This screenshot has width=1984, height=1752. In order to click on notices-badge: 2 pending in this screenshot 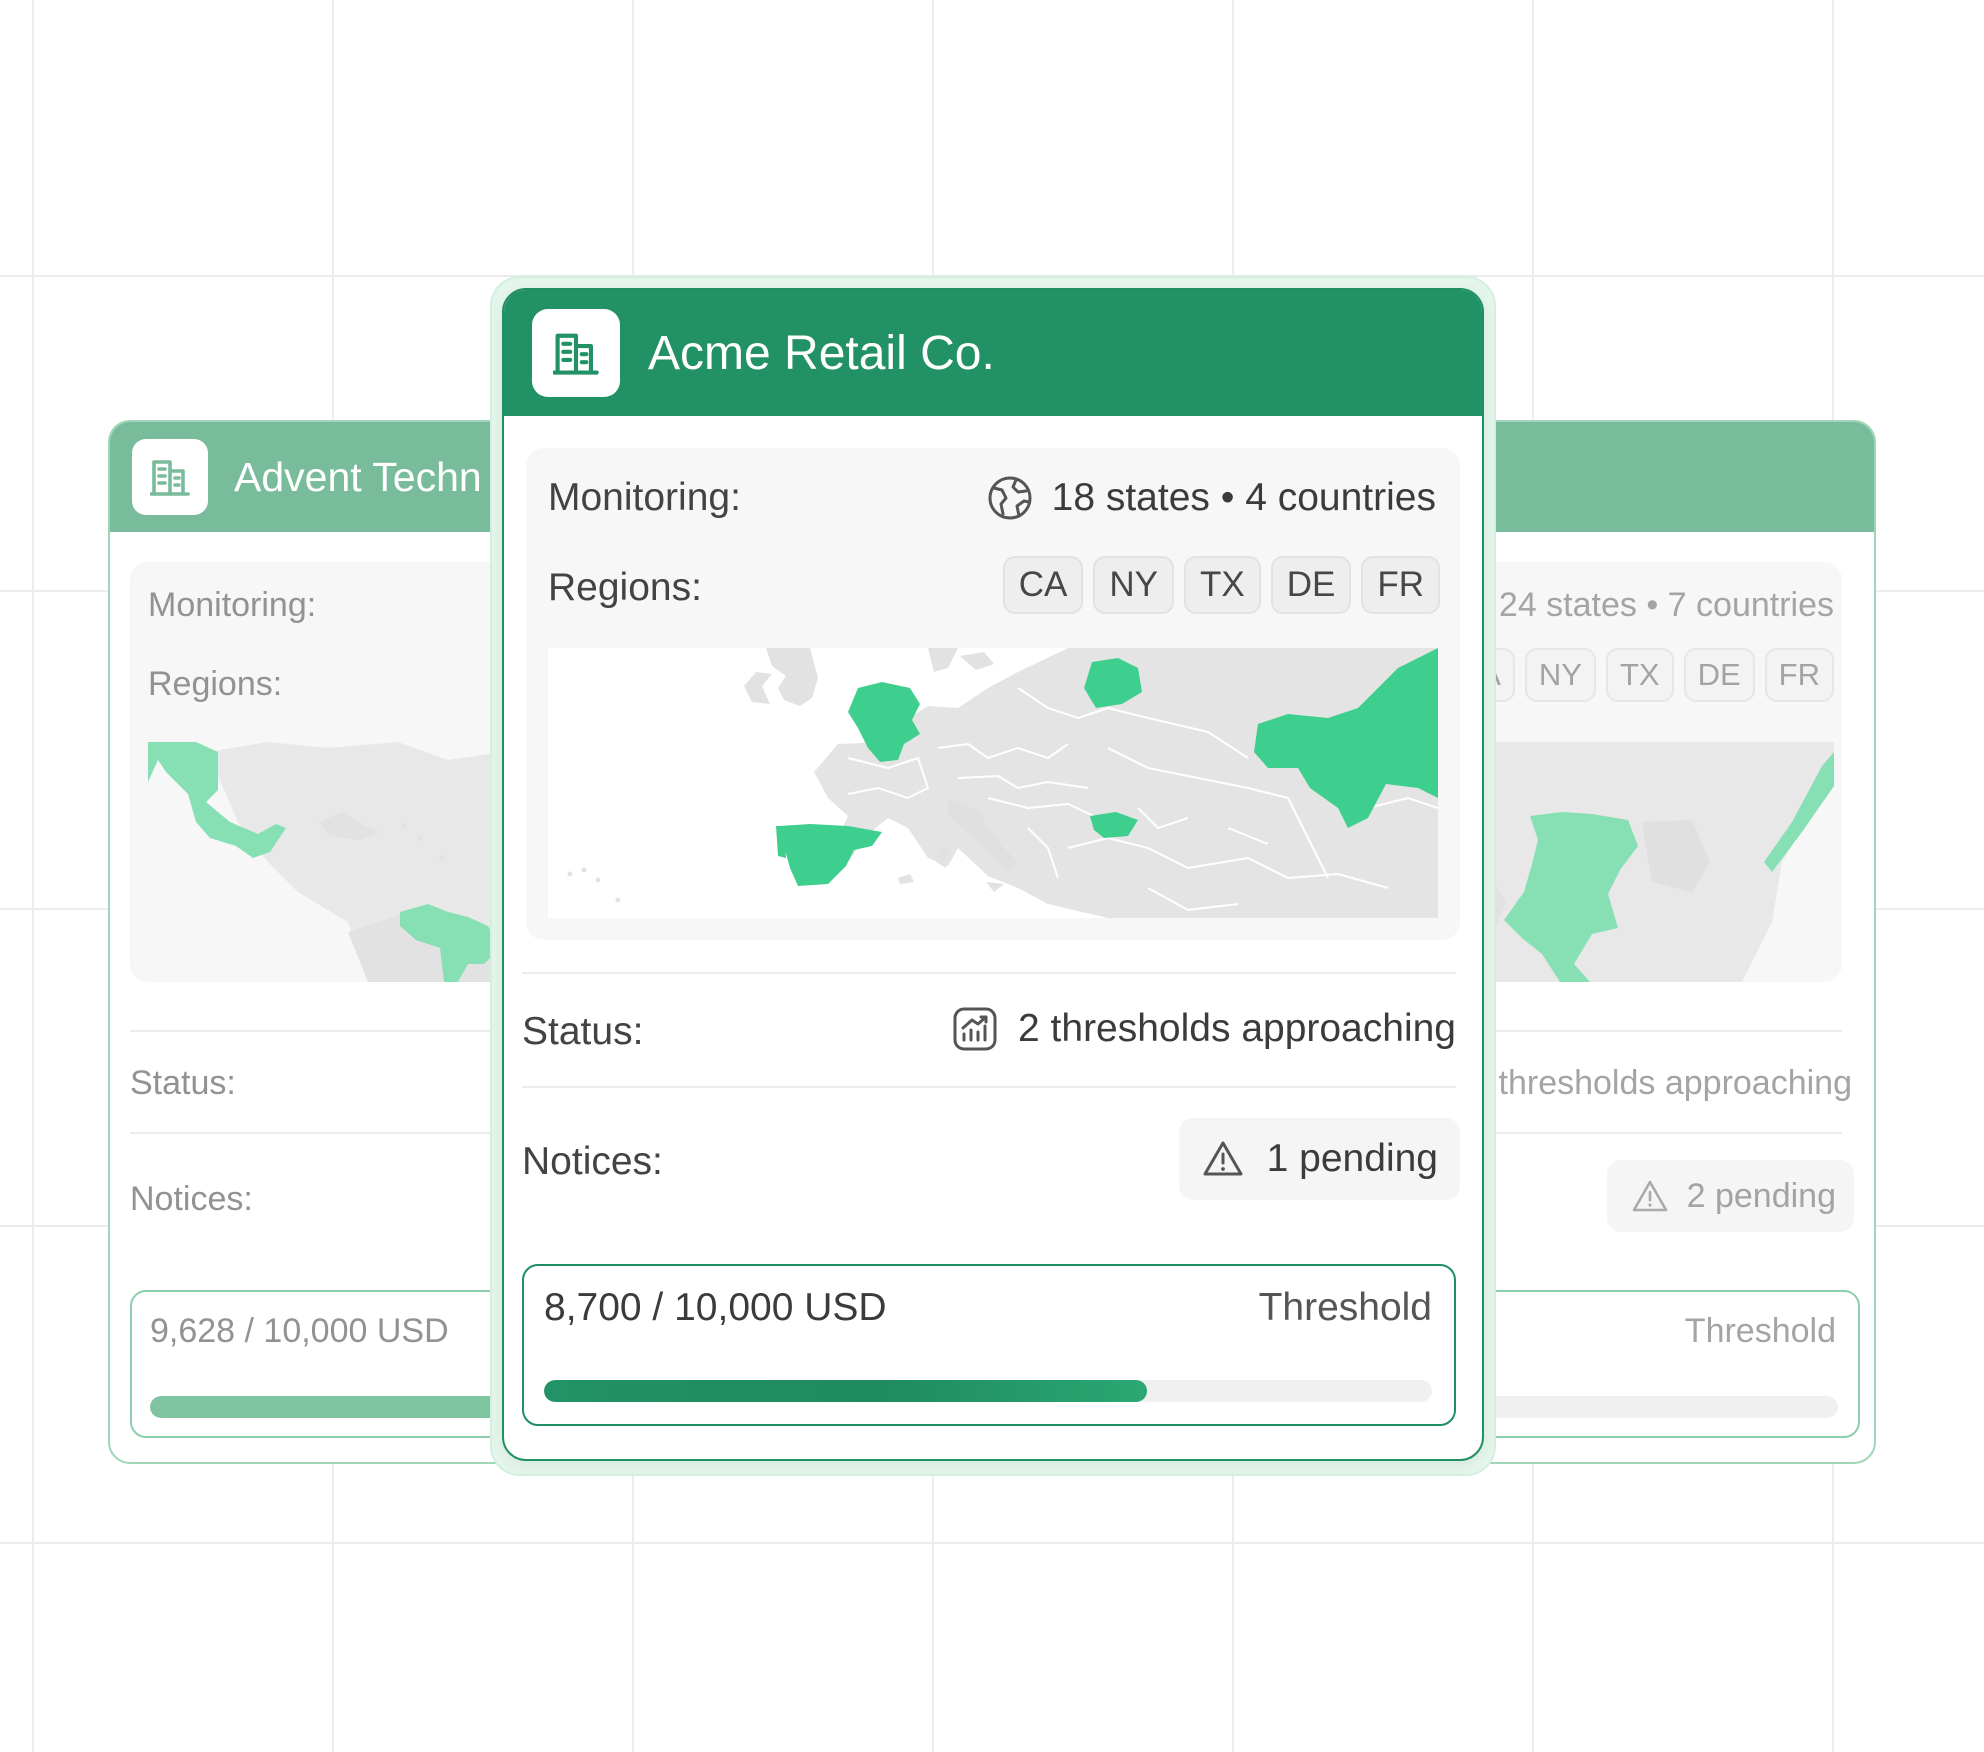, I will do `click(1730, 1196)`.